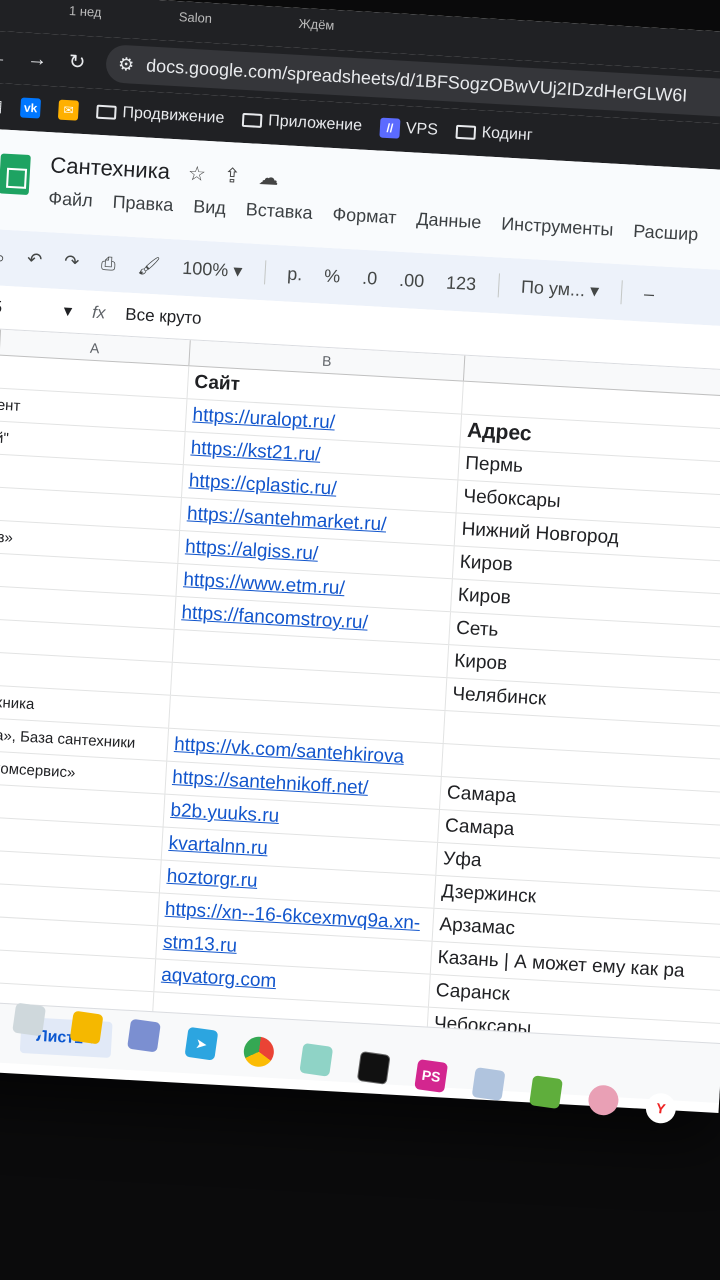 This screenshot has width=720, height=1280. Describe the element at coordinates (76, 61) in the screenshot. I see `reload-icon: ↻` at that location.